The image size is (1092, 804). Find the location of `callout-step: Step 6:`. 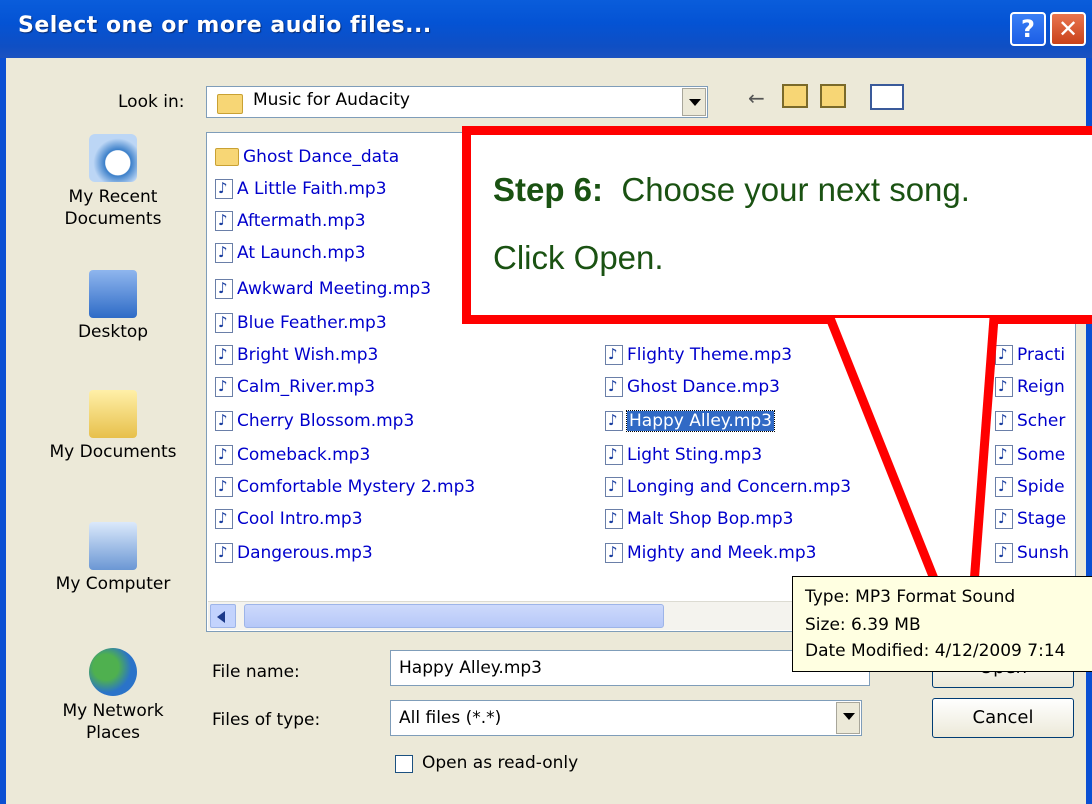

callout-step: Step 6: is located at coordinates (548, 189).